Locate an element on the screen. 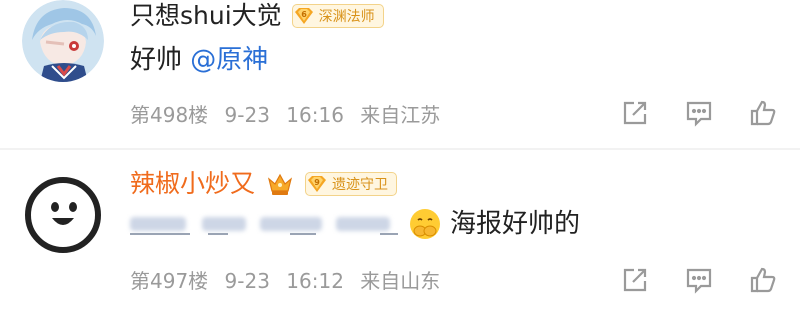 This screenshot has height=314, width=800. comment-meta: 第498楼 9-23 16:16 来自江苏 is located at coordinates (285, 115).